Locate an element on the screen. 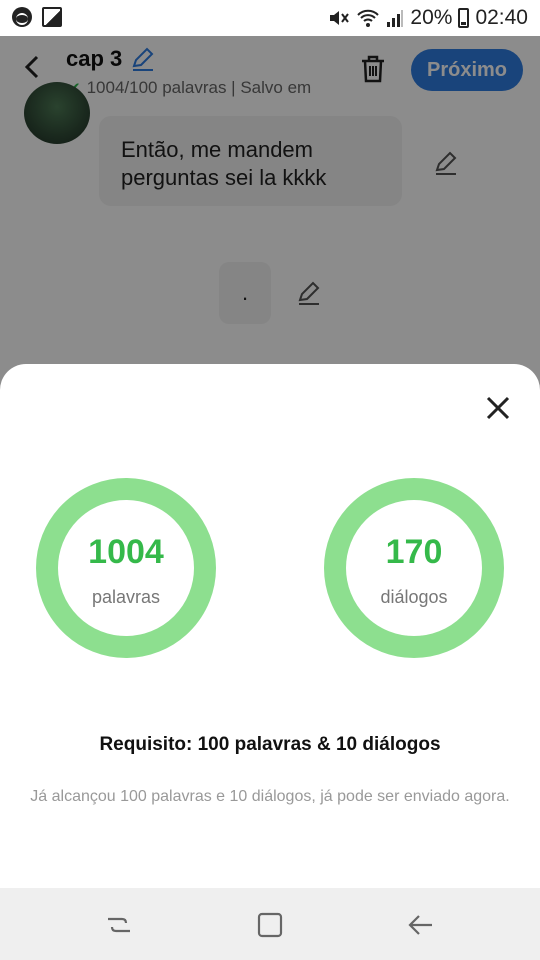  close-button is located at coordinates (498, 408).